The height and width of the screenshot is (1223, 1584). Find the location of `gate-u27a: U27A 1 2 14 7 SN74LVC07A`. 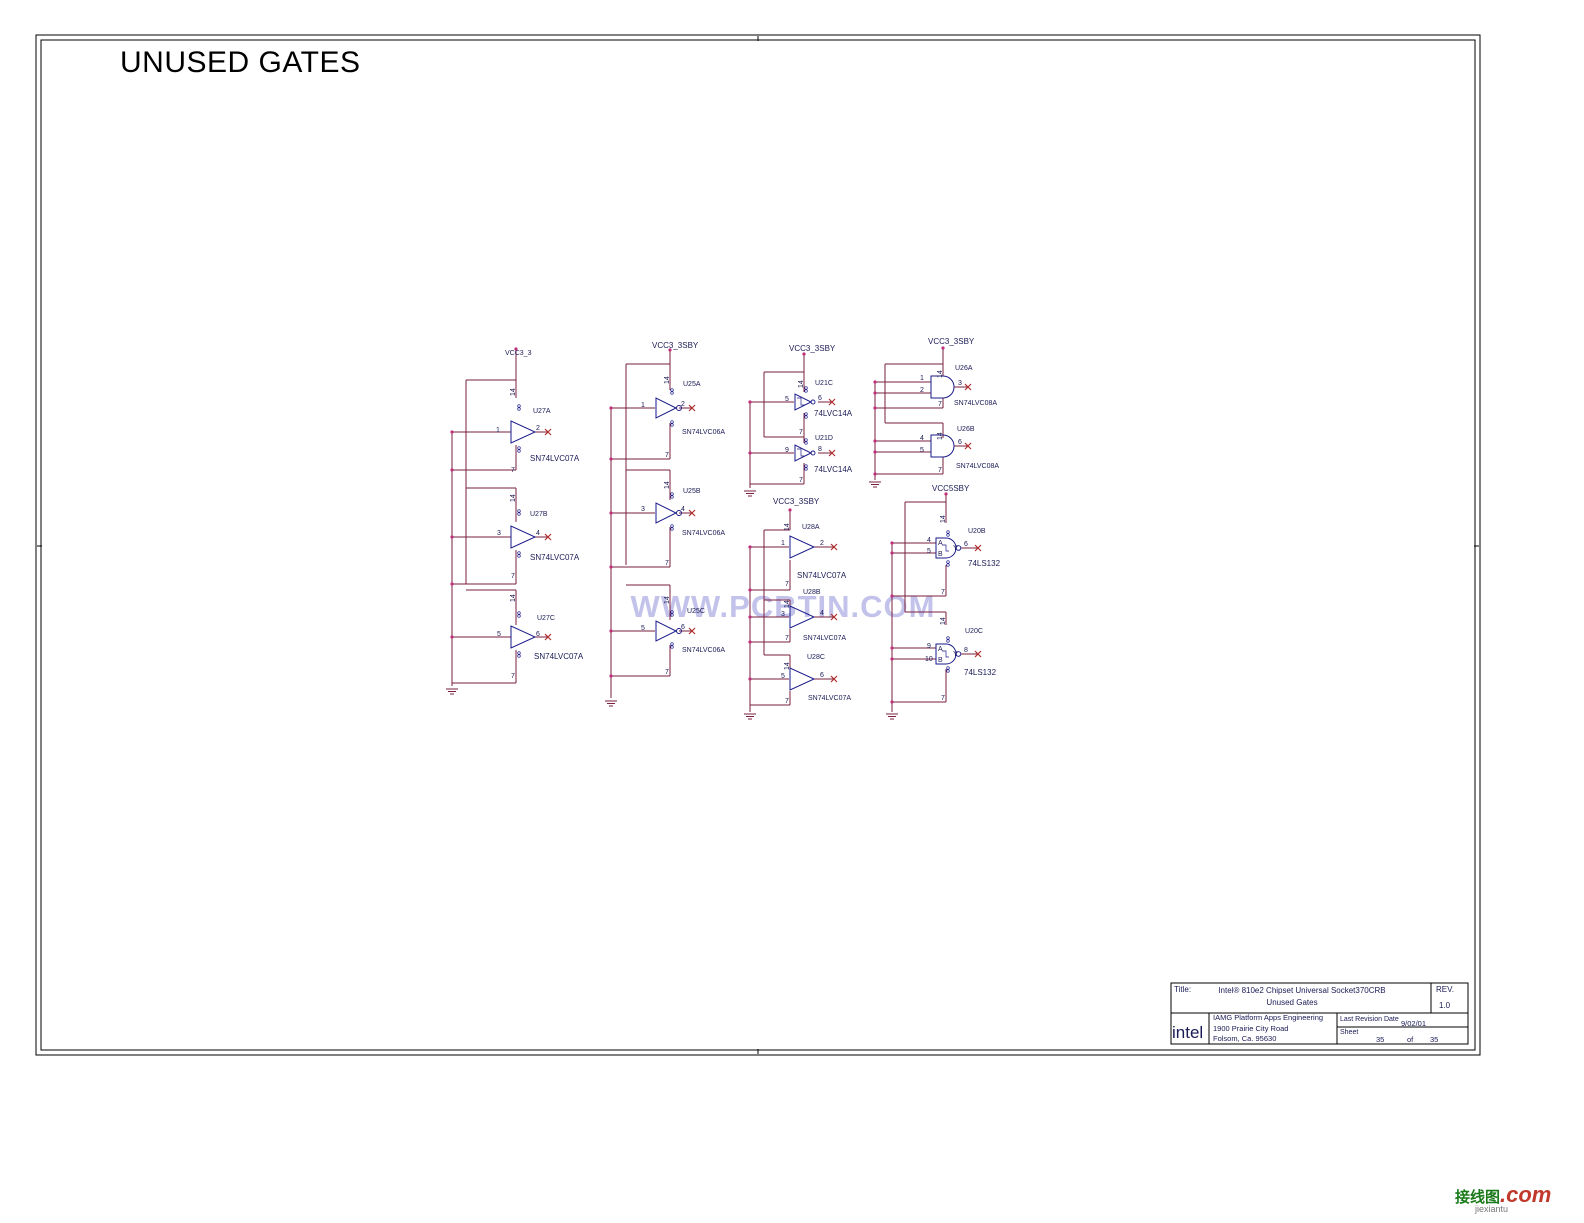

gate-u27a: U27A 1 2 14 7 SN74LVC07A is located at coordinates (538, 431).